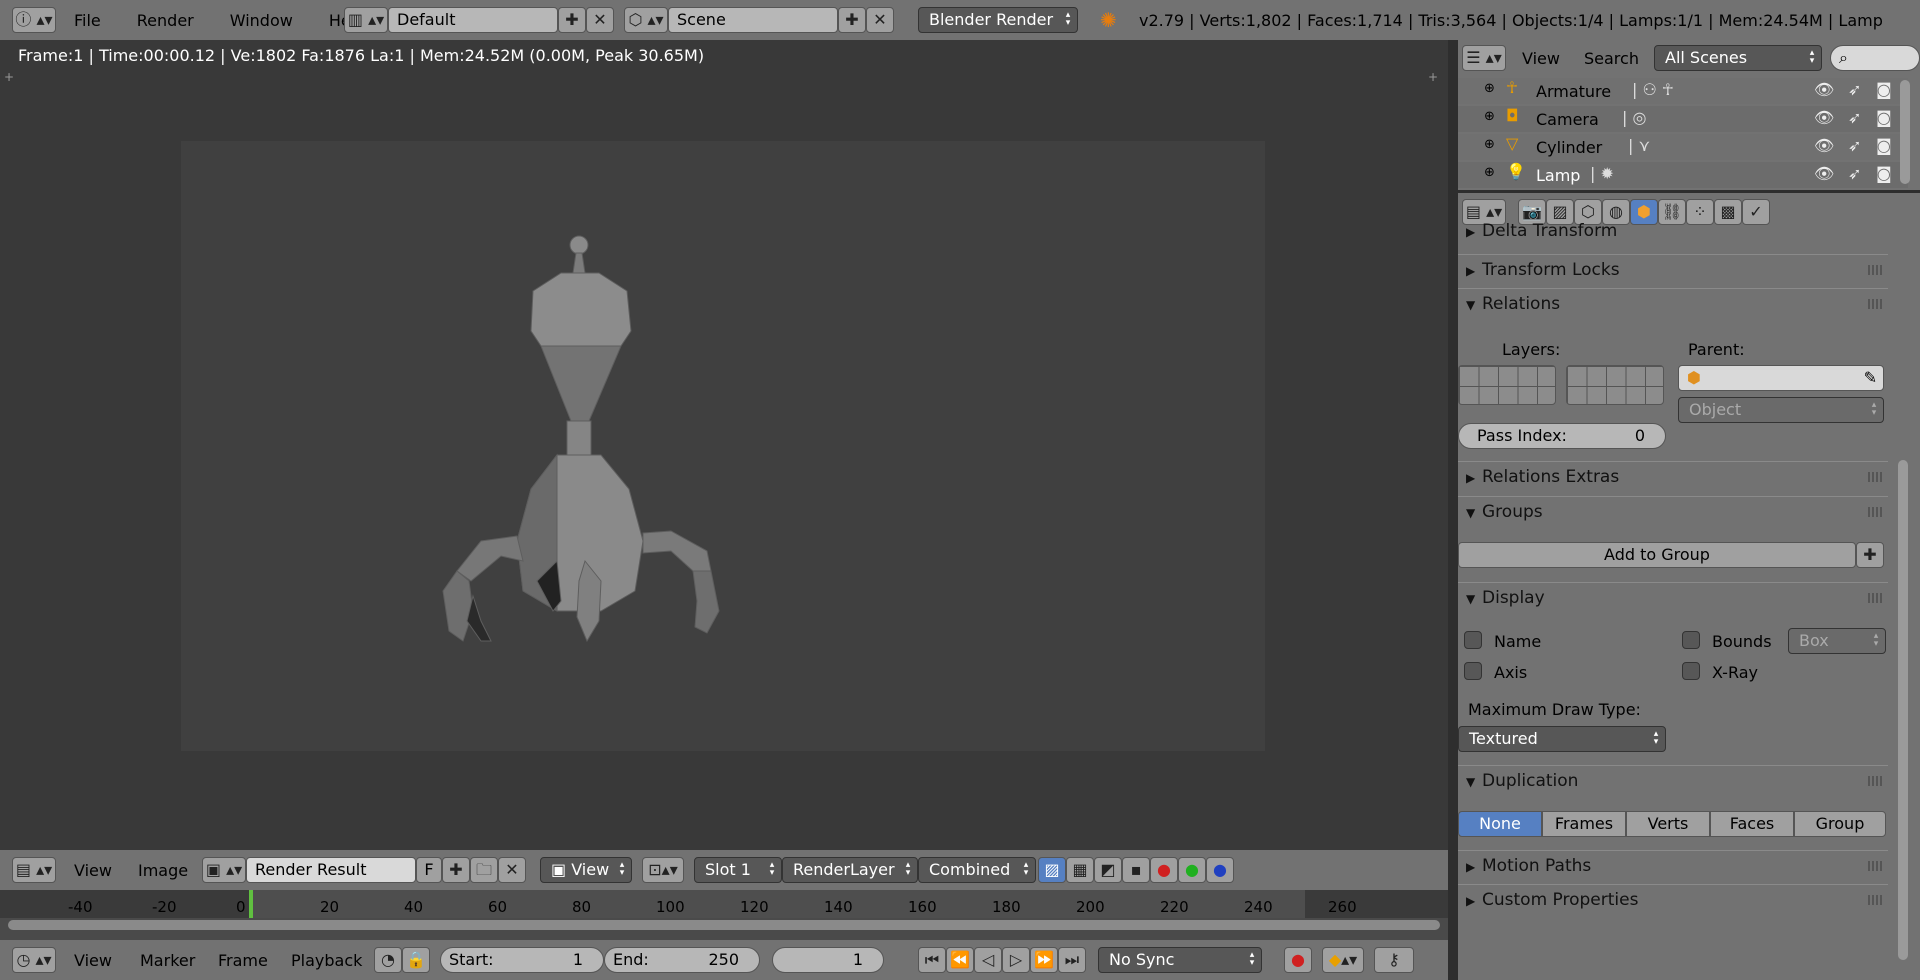 This screenshot has height=980, width=1920. I want to click on dupli-faces-button: Faces, so click(1752, 824).